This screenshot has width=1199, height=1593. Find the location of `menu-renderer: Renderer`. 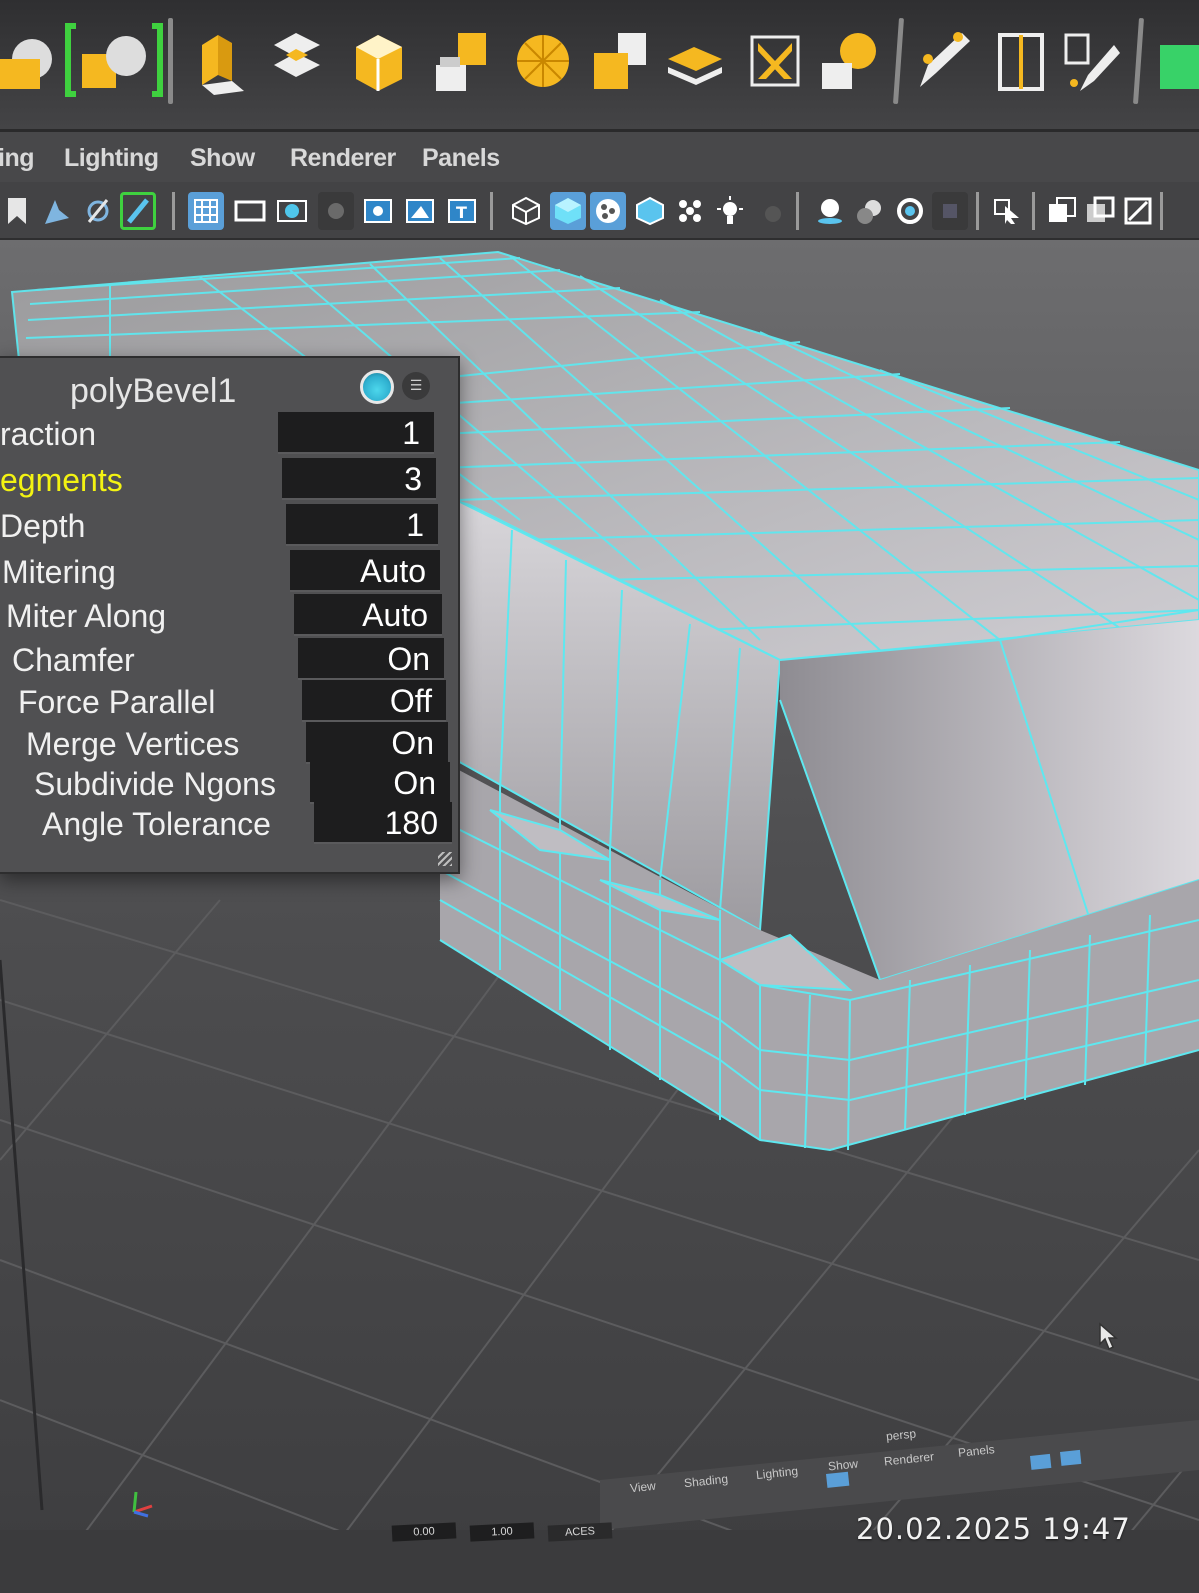

menu-renderer: Renderer is located at coordinates (343, 158).